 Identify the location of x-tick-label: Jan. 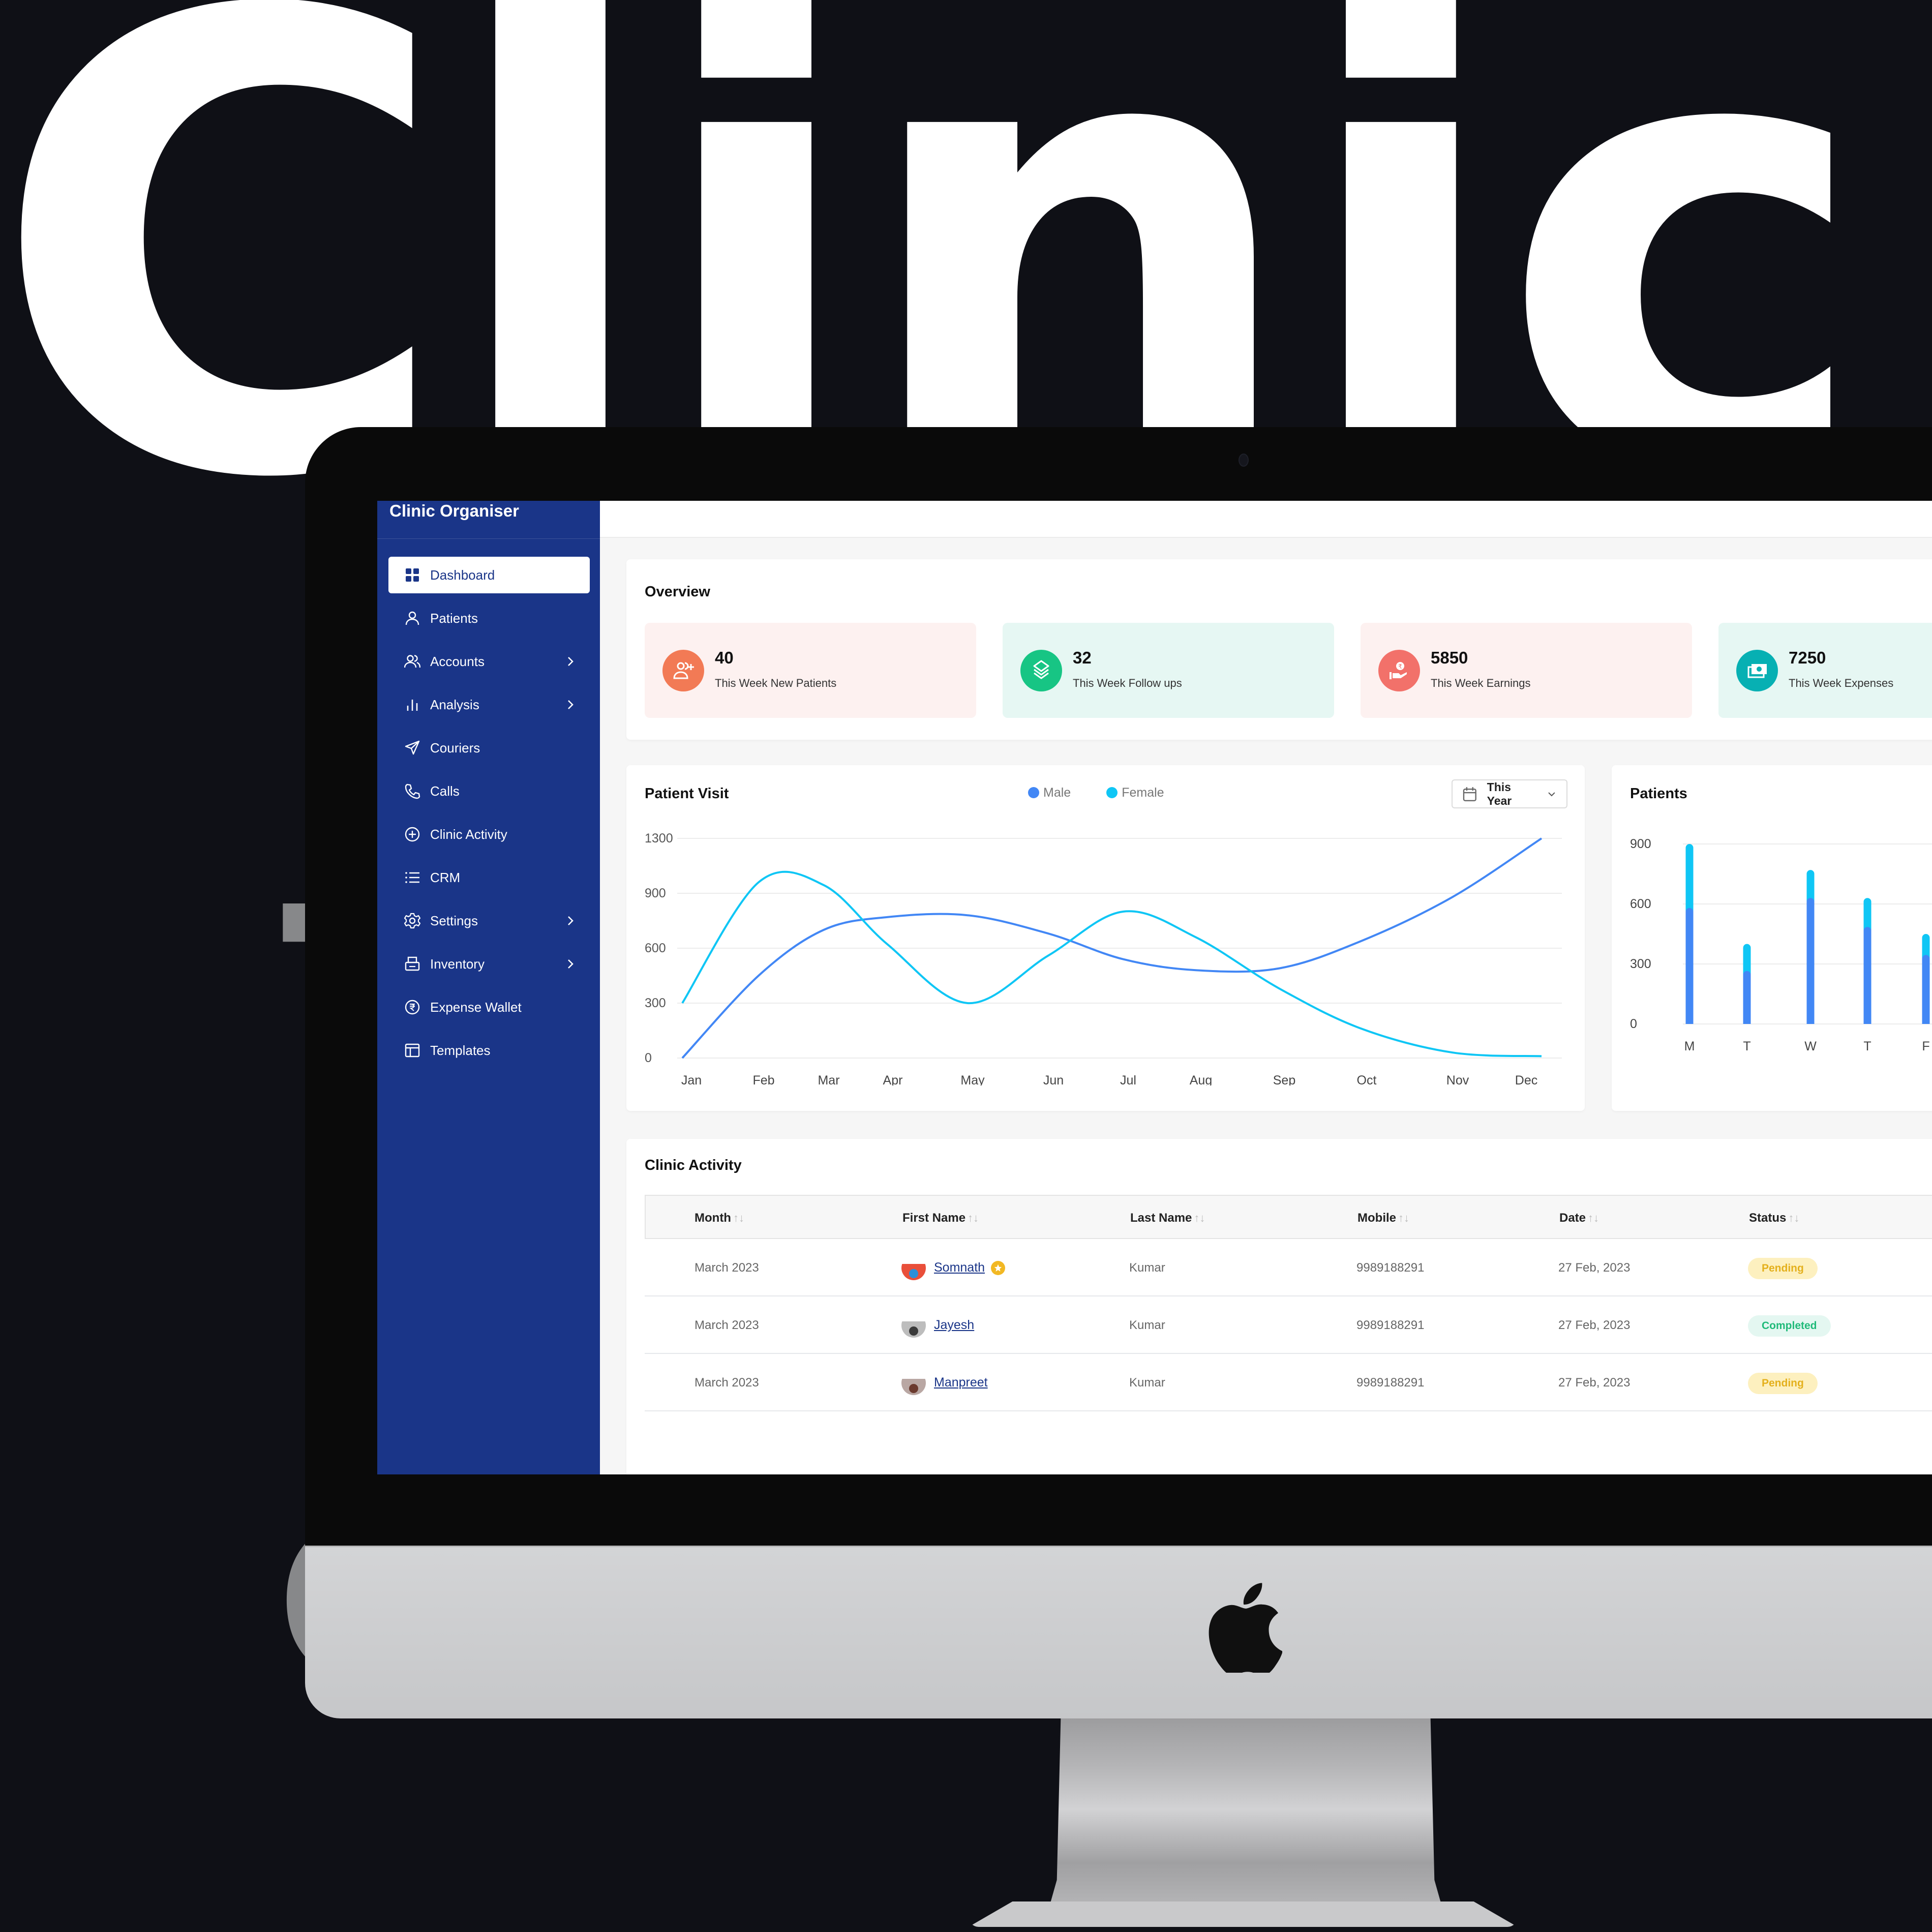
(692, 1079).